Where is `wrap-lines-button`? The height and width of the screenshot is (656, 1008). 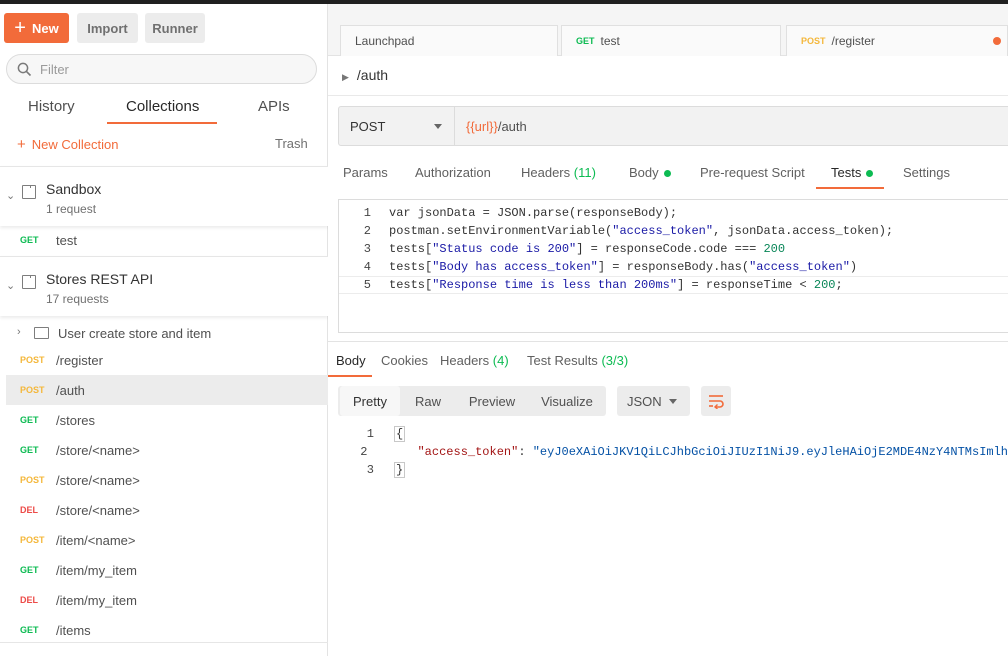 wrap-lines-button is located at coordinates (716, 401).